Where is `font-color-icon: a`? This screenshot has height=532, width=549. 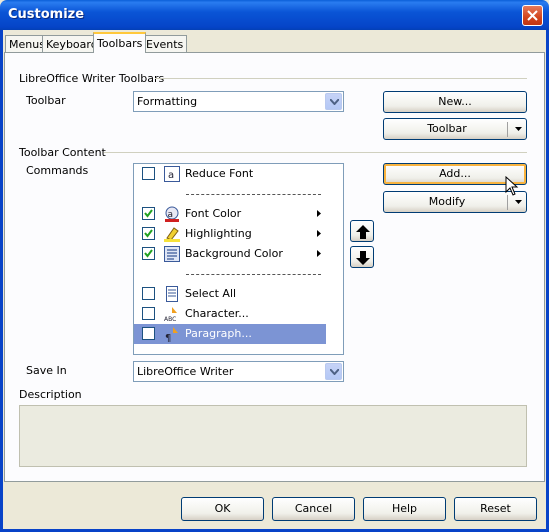
font-color-icon: a is located at coordinates (172, 214).